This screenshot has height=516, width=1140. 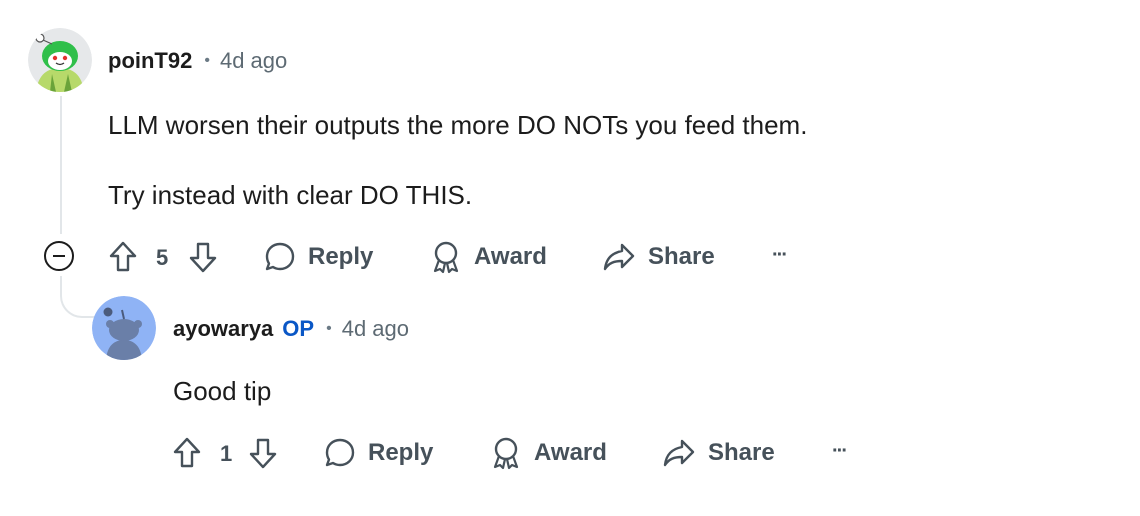 What do you see at coordinates (298, 328) in the screenshot?
I see `op-badge: OP` at bounding box center [298, 328].